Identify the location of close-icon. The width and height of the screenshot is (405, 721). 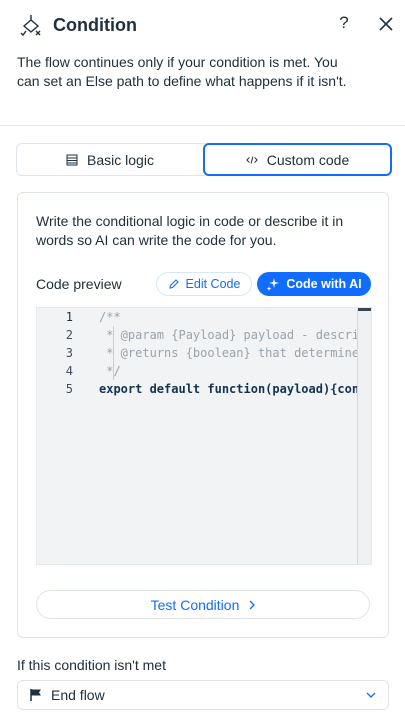
(386, 24).